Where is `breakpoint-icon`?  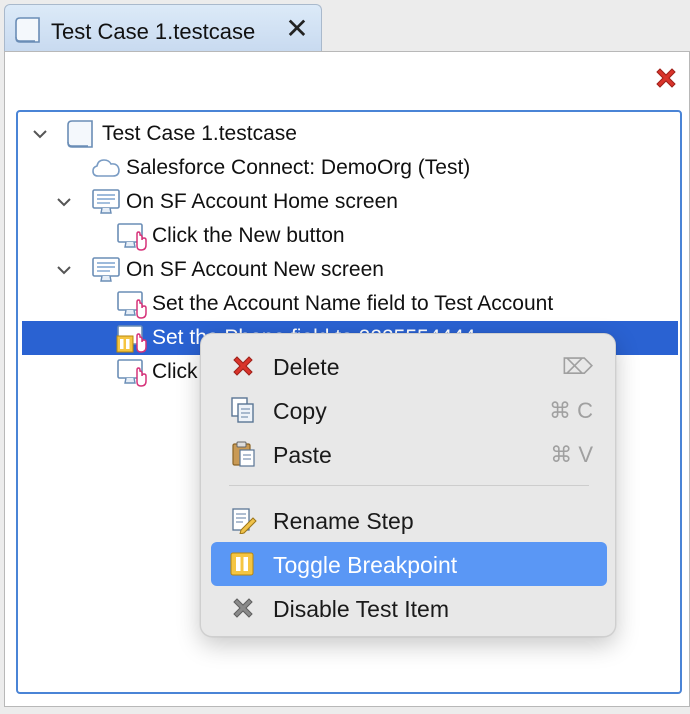 breakpoint-icon is located at coordinates (243, 564).